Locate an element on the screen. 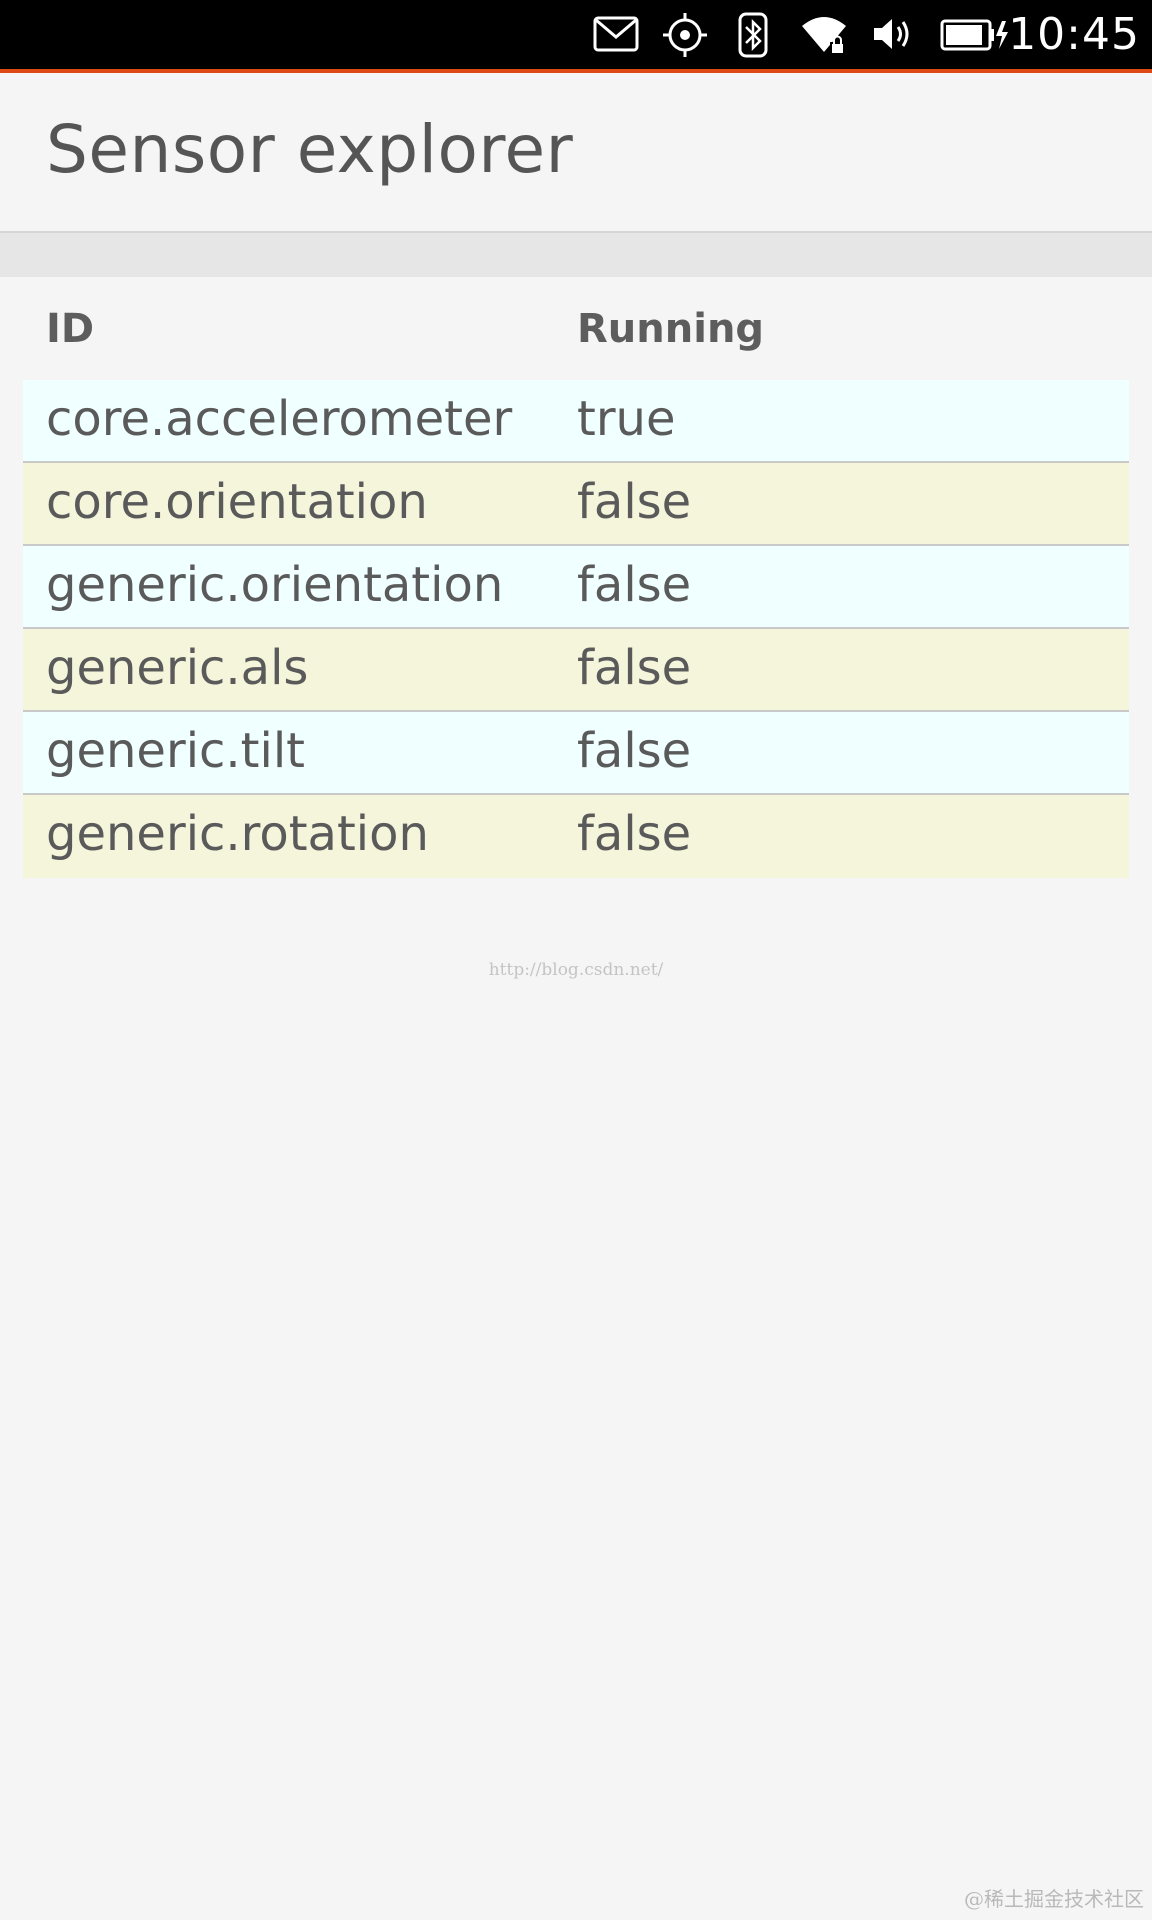  table-header: ID Running is located at coordinates (576, 336).